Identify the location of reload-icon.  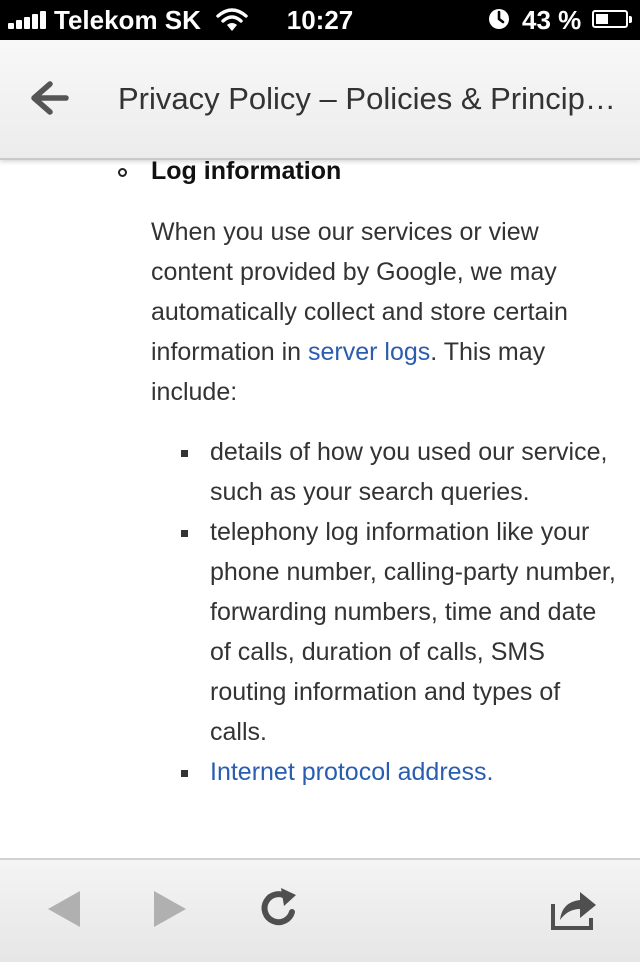
(278, 907).